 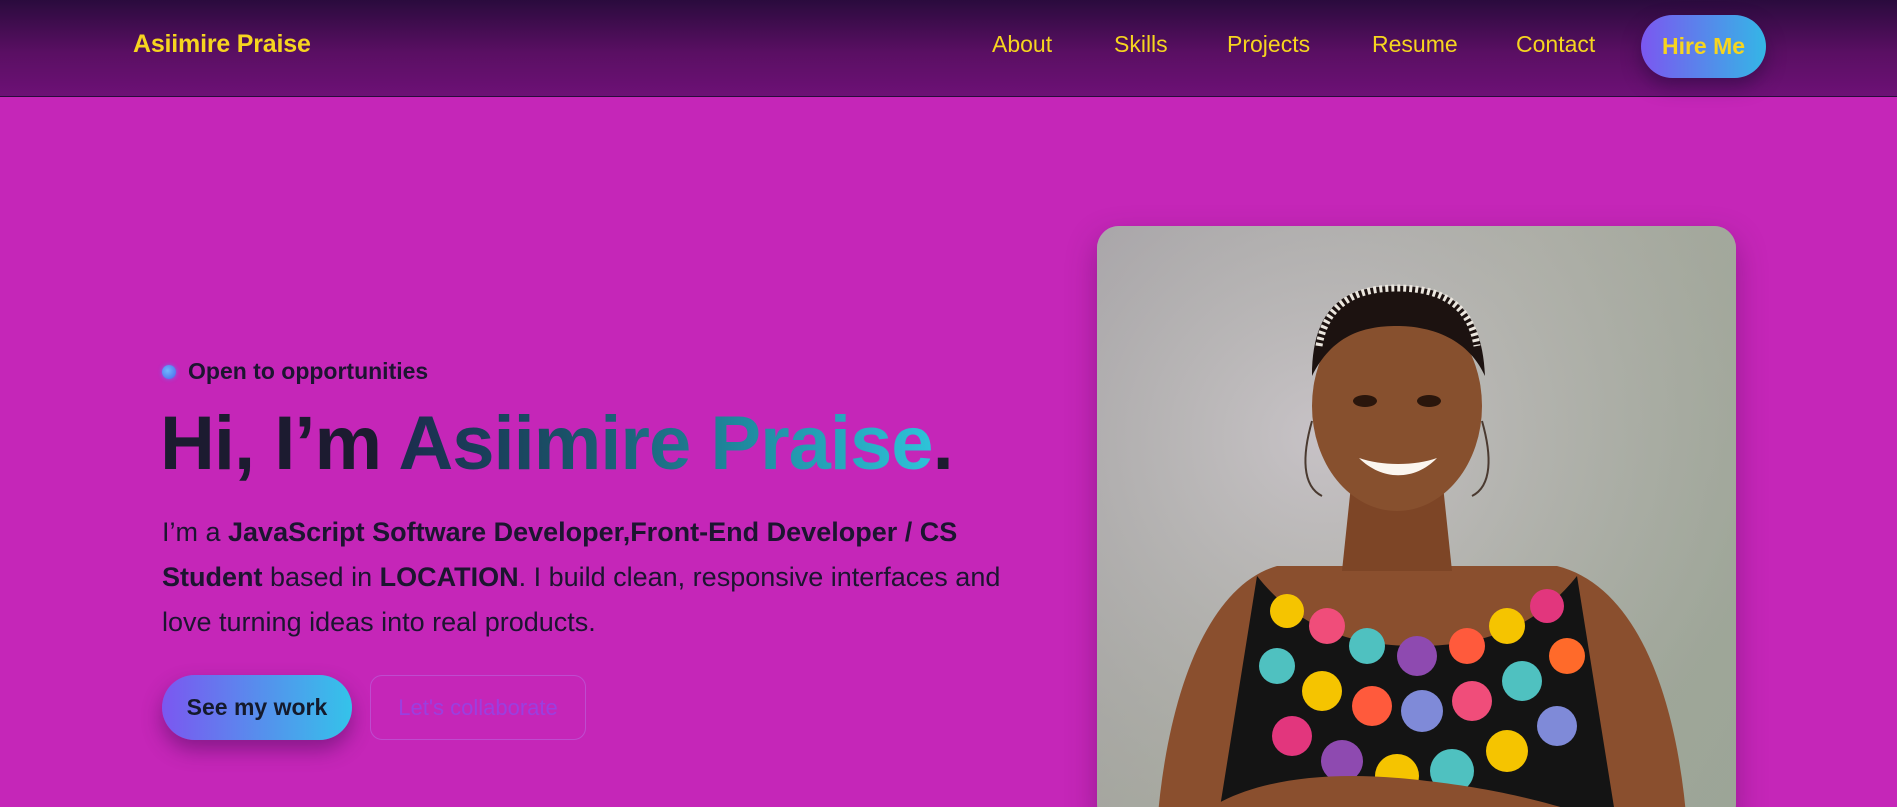 I want to click on brand-logo: Asiimire Praise, so click(x=222, y=44).